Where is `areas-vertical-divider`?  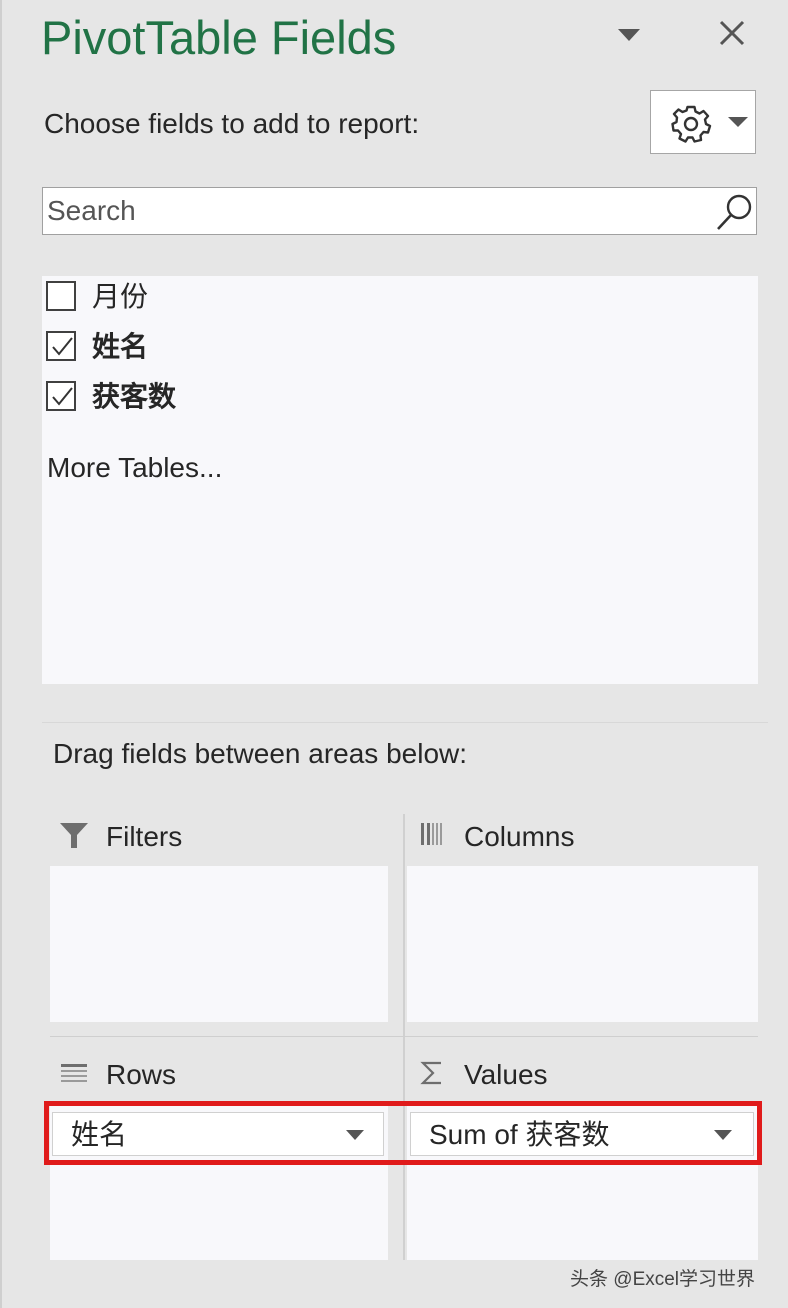
areas-vertical-divider is located at coordinates (404, 1037).